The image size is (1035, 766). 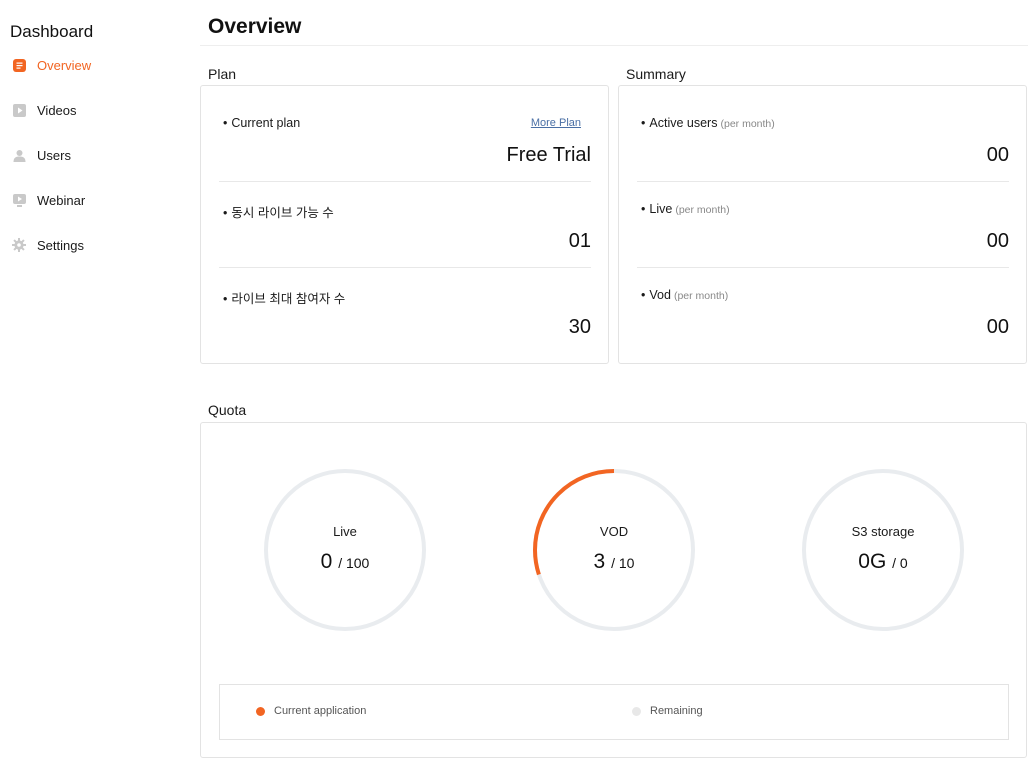 I want to click on gauge-value: 3 / 10, so click(x=614, y=562).